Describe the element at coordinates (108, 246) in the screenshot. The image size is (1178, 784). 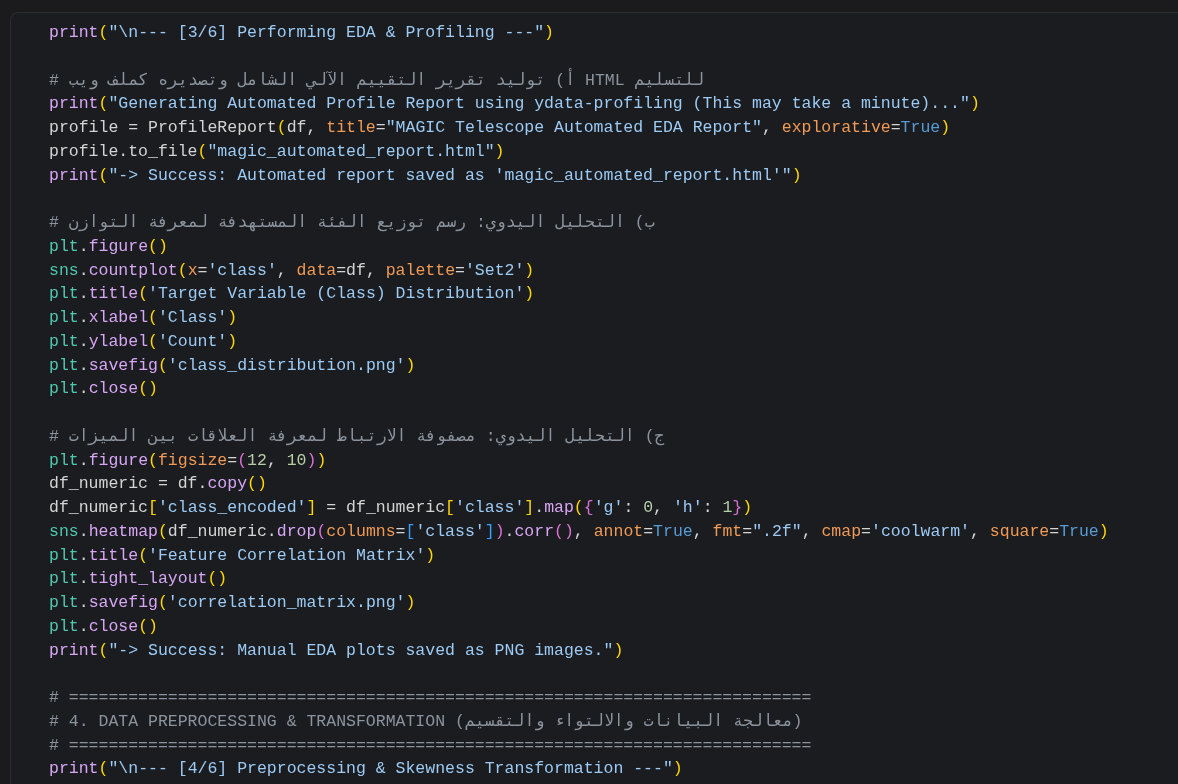
I see `code-line: plt.figure()` at that location.